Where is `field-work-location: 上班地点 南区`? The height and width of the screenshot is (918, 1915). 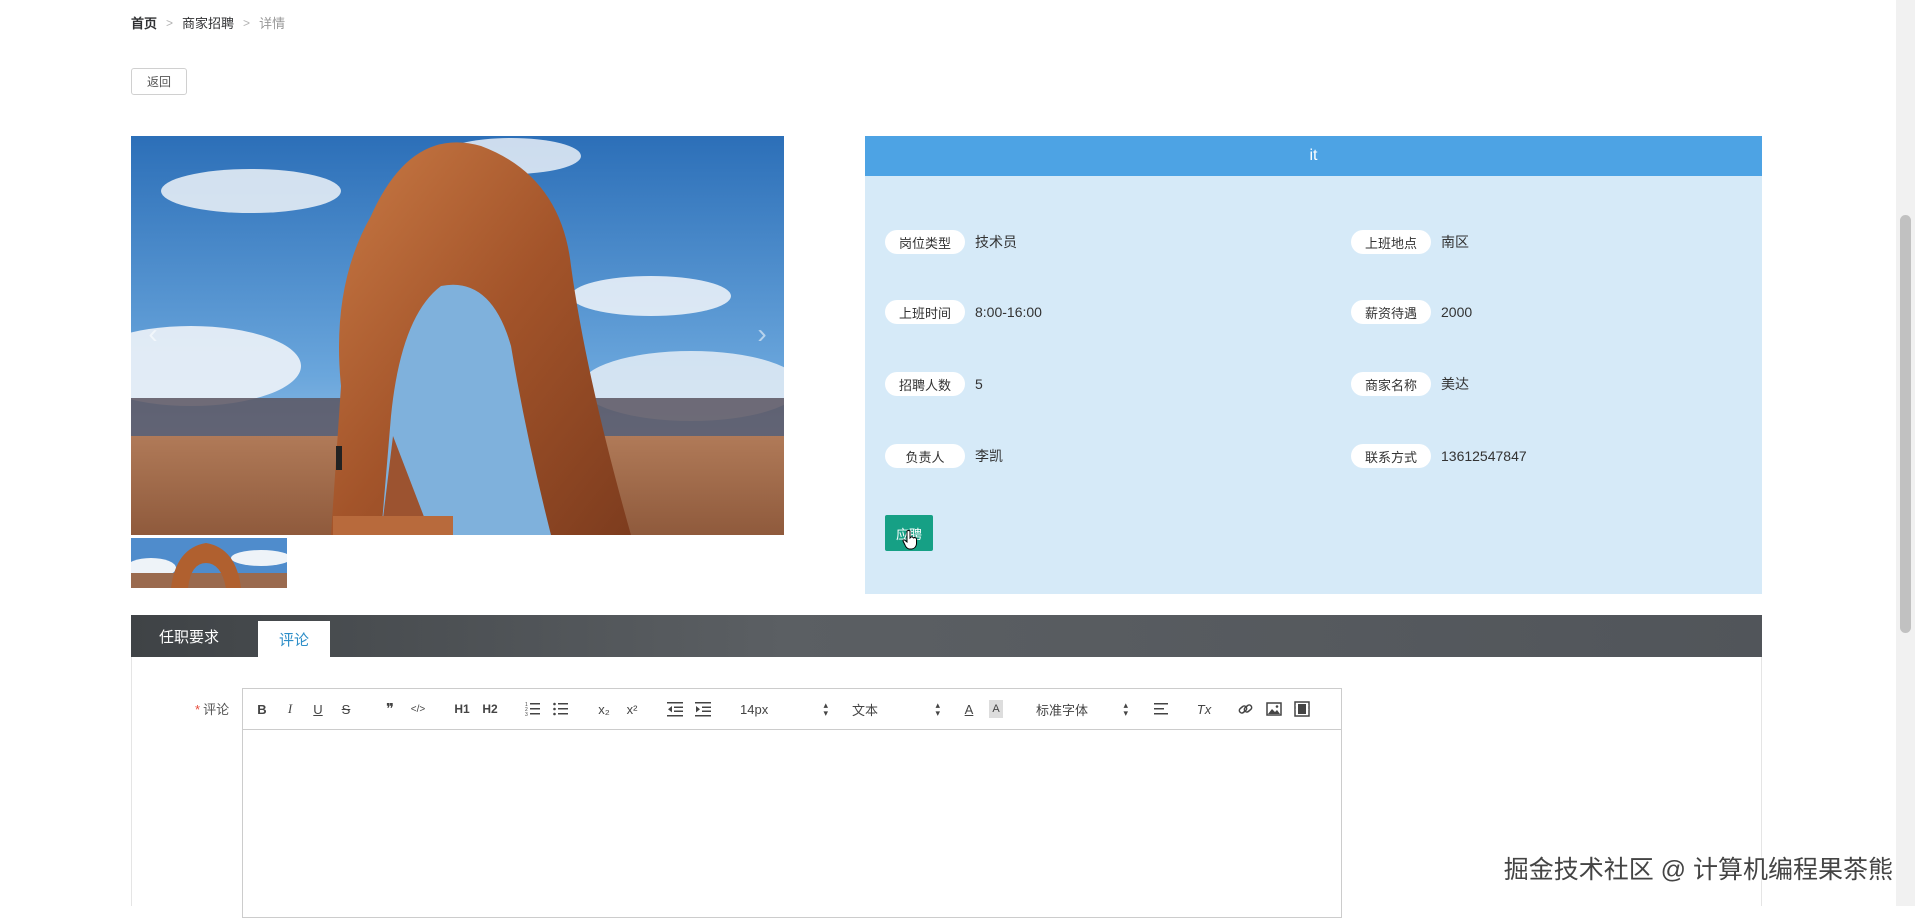 field-work-location: 上班地点 南区 is located at coordinates (1410, 242).